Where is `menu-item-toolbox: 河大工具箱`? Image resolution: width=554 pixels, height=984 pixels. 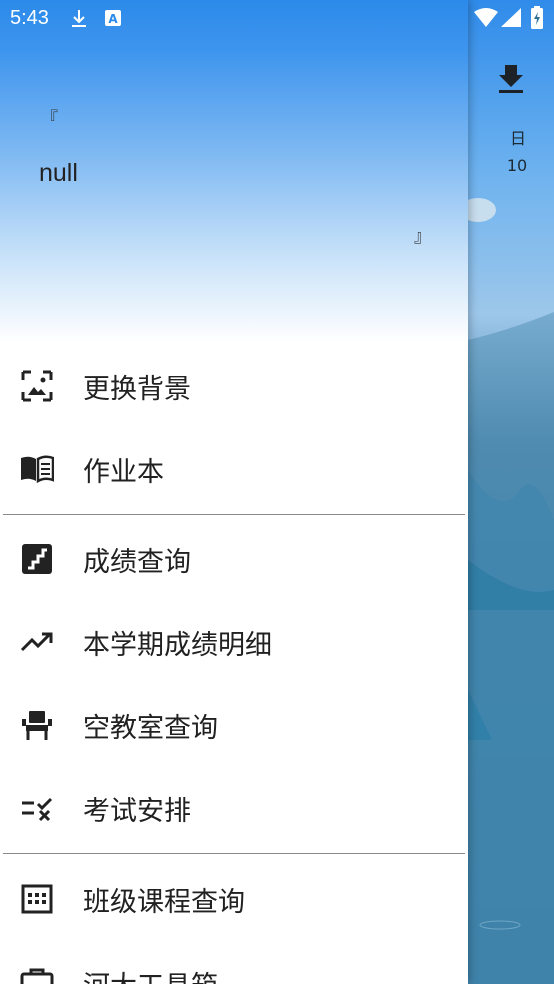
menu-item-toolbox: 河大工具箱 is located at coordinates (234, 963).